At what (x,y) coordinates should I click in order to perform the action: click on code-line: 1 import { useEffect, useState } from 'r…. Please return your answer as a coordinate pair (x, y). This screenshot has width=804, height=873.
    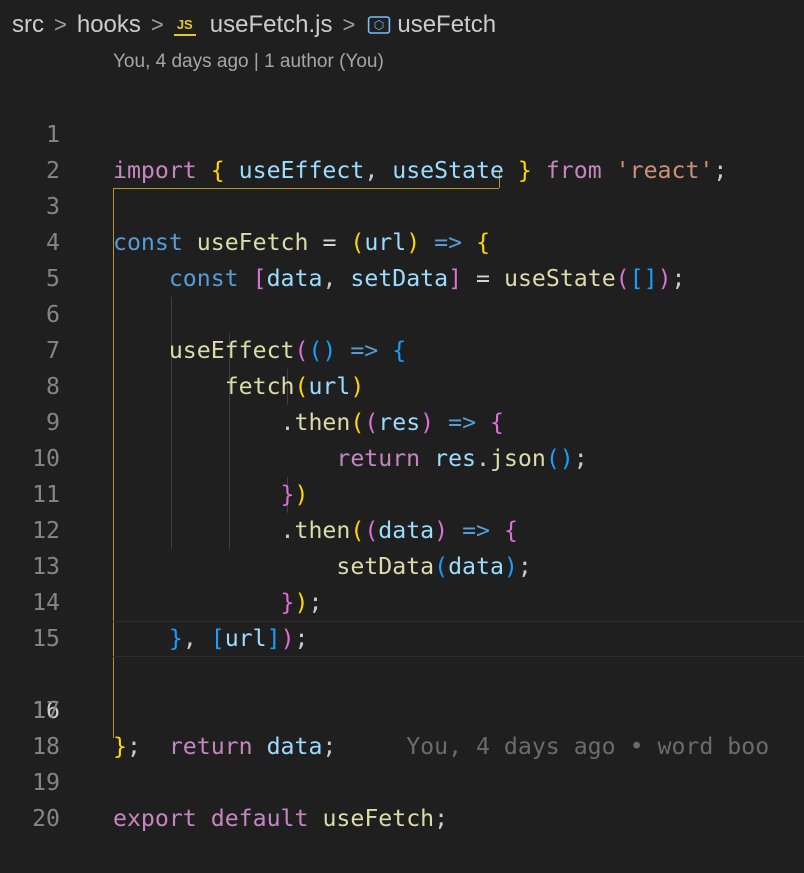
    Looking at the image, I should click on (402, 132).